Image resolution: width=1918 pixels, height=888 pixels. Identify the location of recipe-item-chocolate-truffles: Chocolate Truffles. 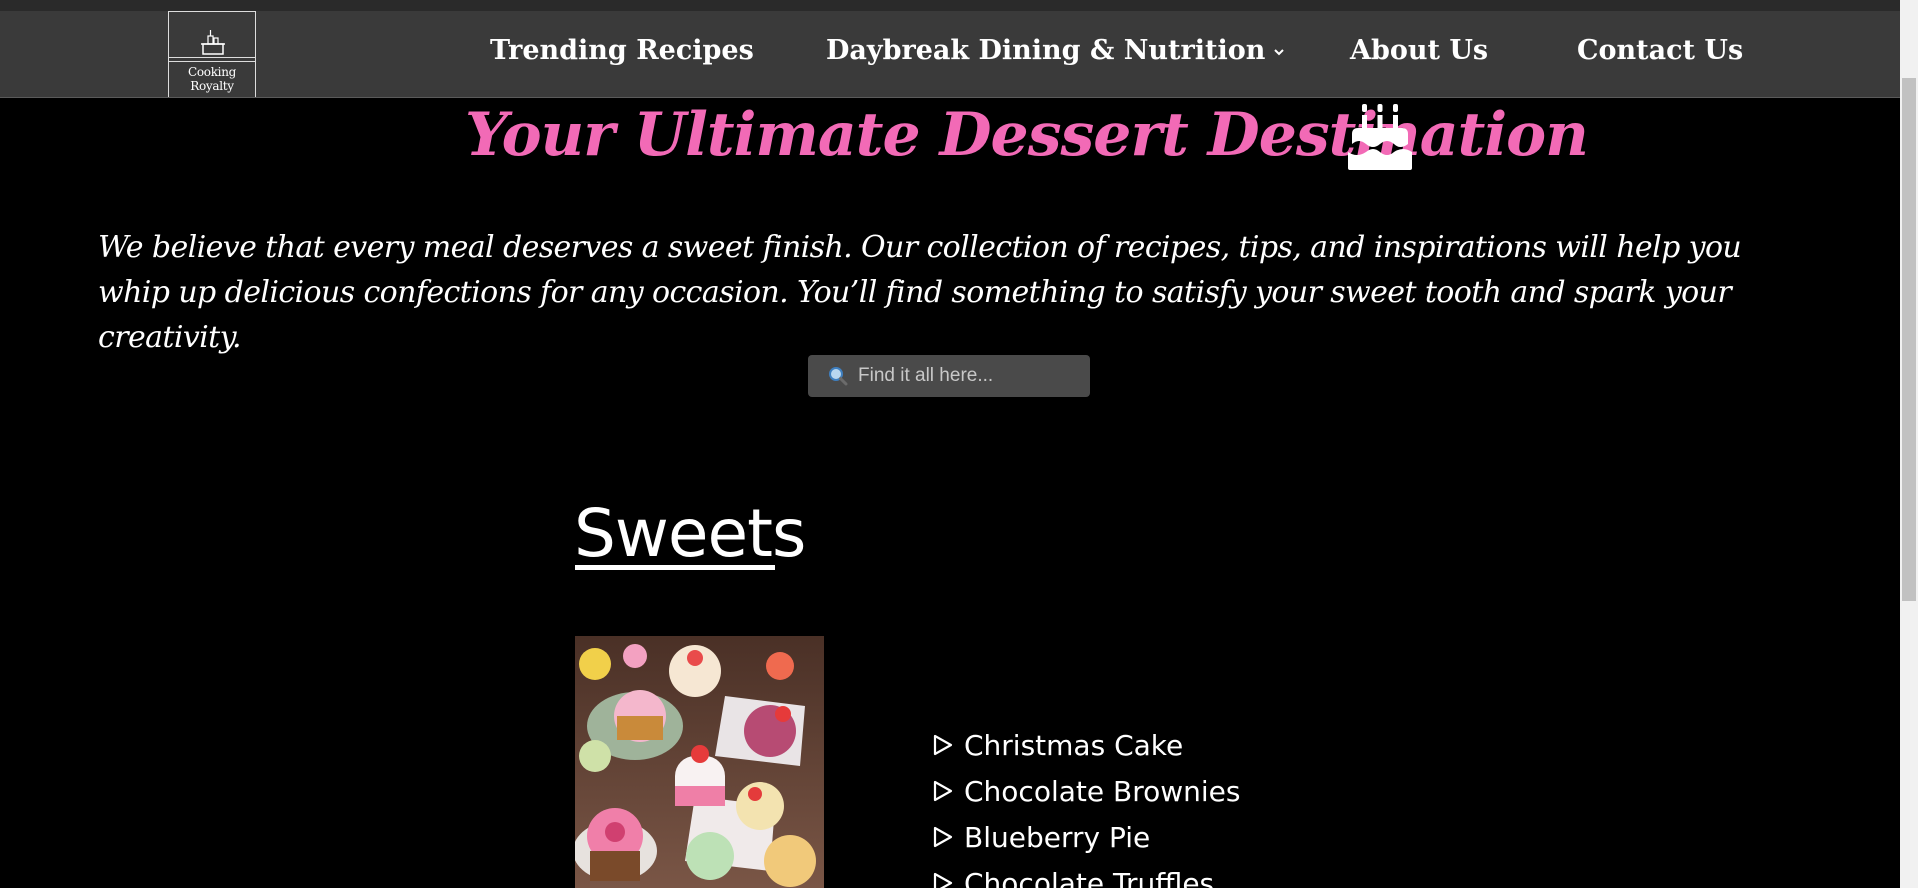
(1086, 874).